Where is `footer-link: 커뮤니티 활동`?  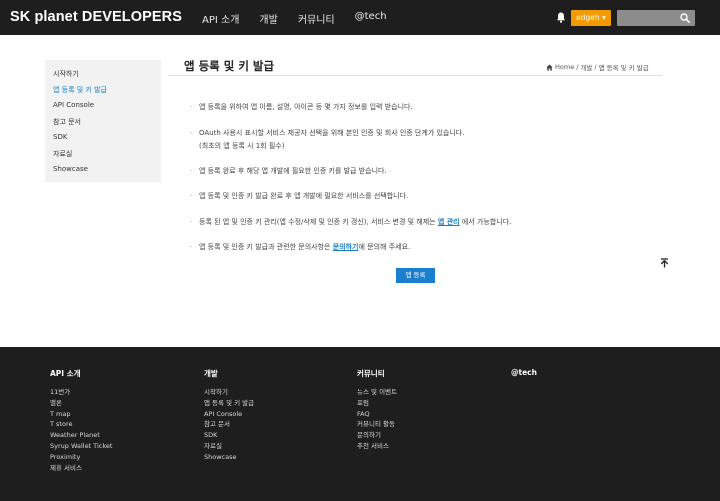 footer-link: 커뮤니티 활동 is located at coordinates (377, 424).